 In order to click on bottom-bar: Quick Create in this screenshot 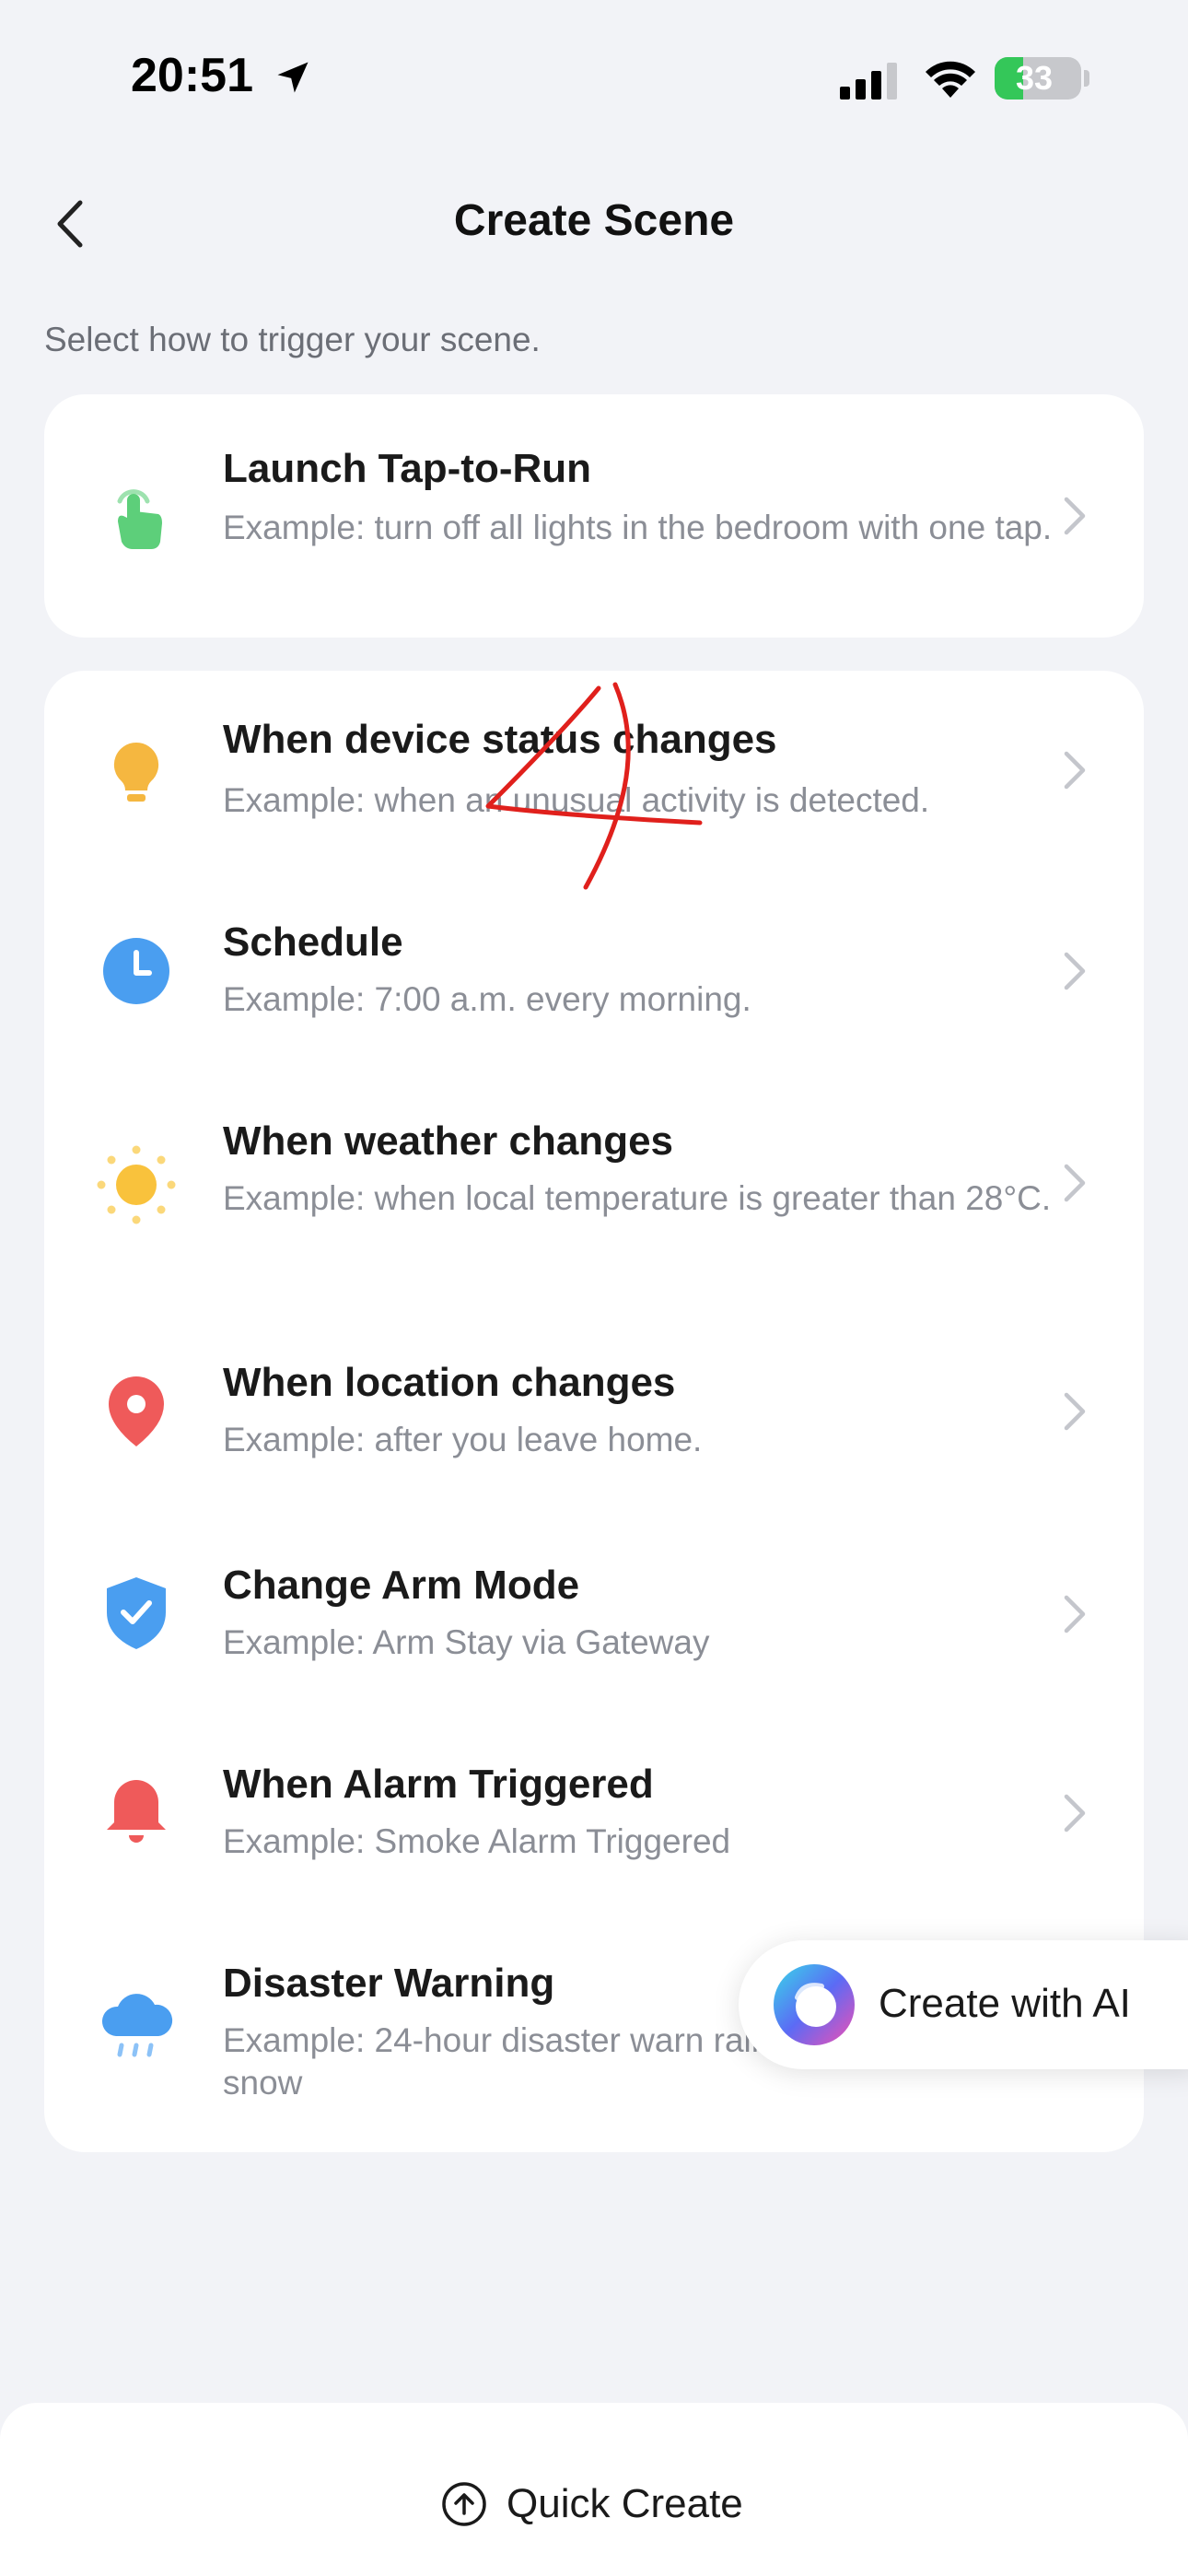, I will do `click(594, 2489)`.